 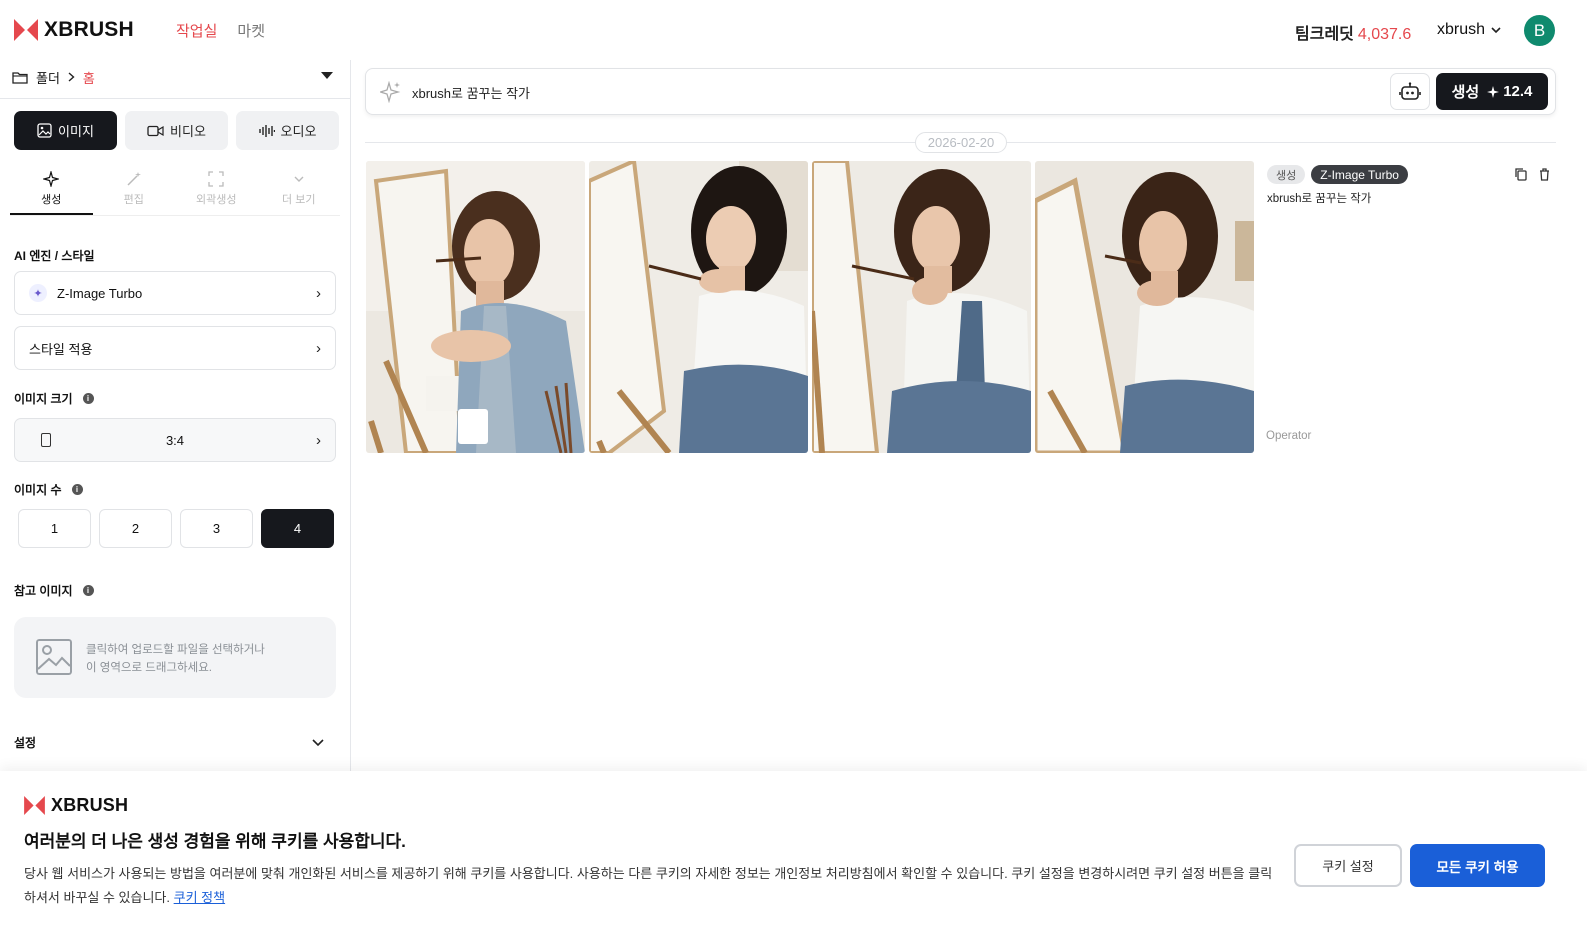 What do you see at coordinates (892, 92) in the screenshot?
I see `prompt-input` at bounding box center [892, 92].